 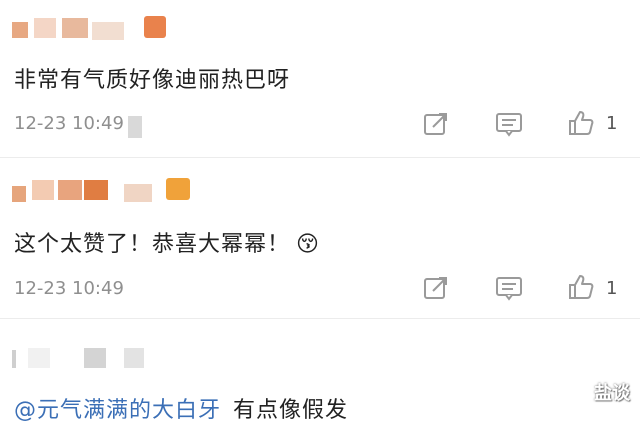 What do you see at coordinates (308, 244) in the screenshot?
I see `emoji: 😚` at bounding box center [308, 244].